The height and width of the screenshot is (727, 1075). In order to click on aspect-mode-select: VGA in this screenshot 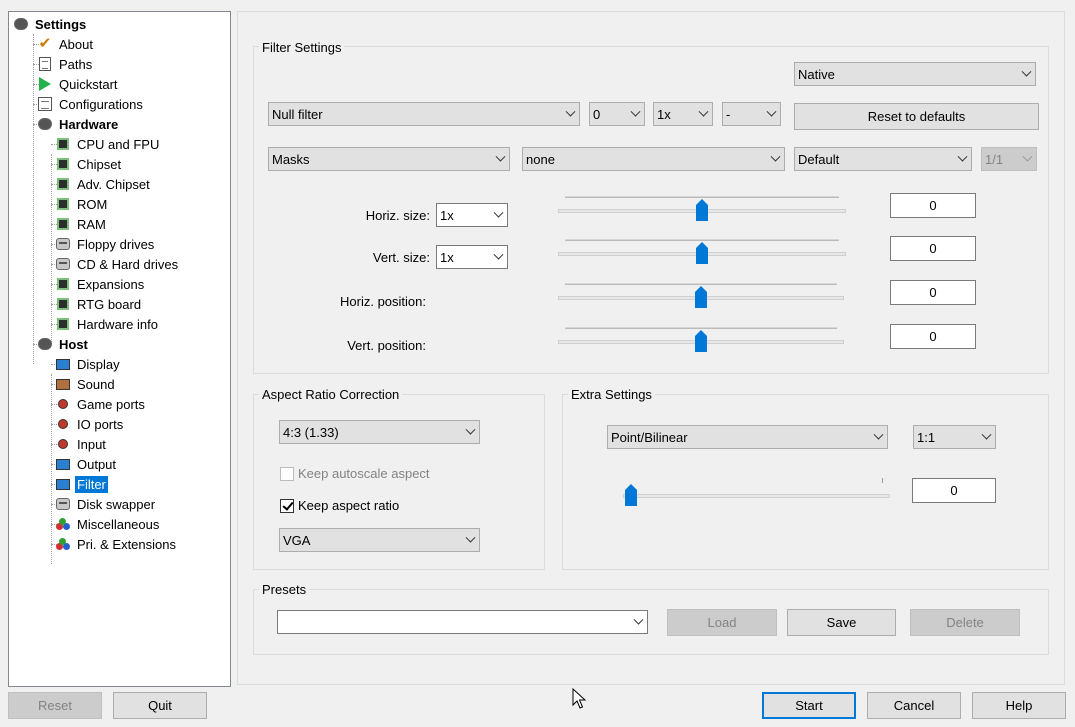, I will do `click(379, 540)`.